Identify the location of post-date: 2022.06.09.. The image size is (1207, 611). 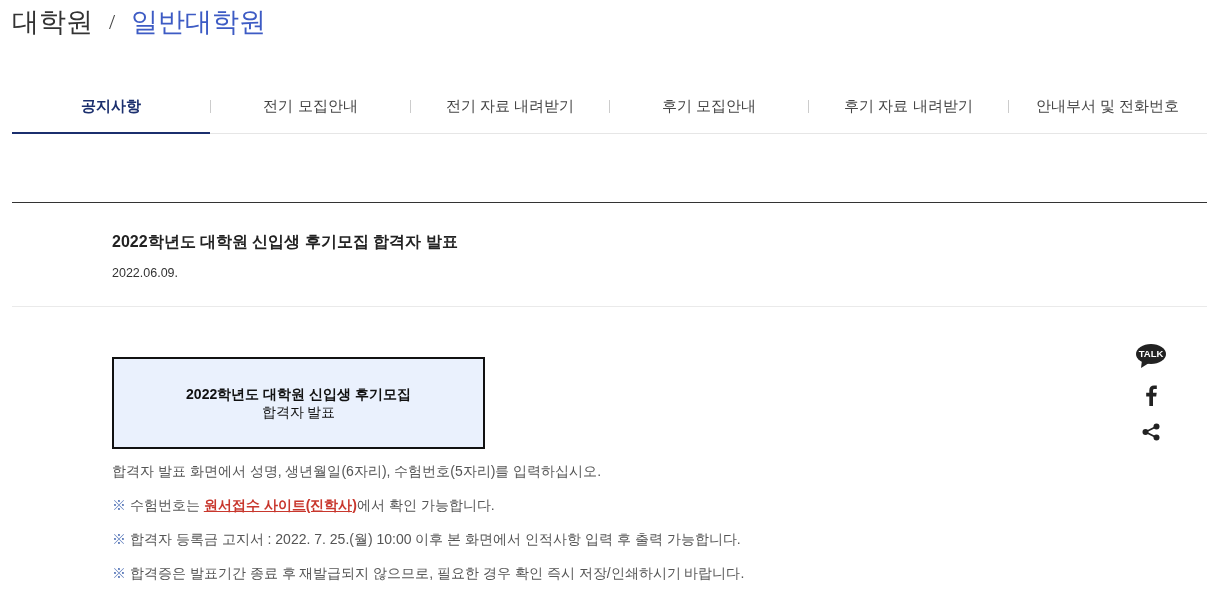
(145, 273).